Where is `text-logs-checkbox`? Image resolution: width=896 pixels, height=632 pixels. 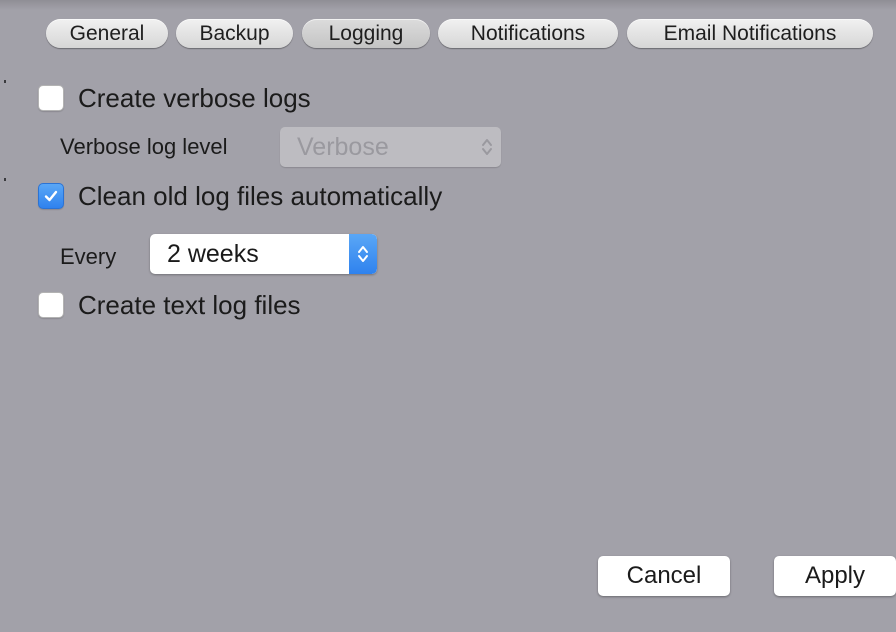 text-logs-checkbox is located at coordinates (51, 305).